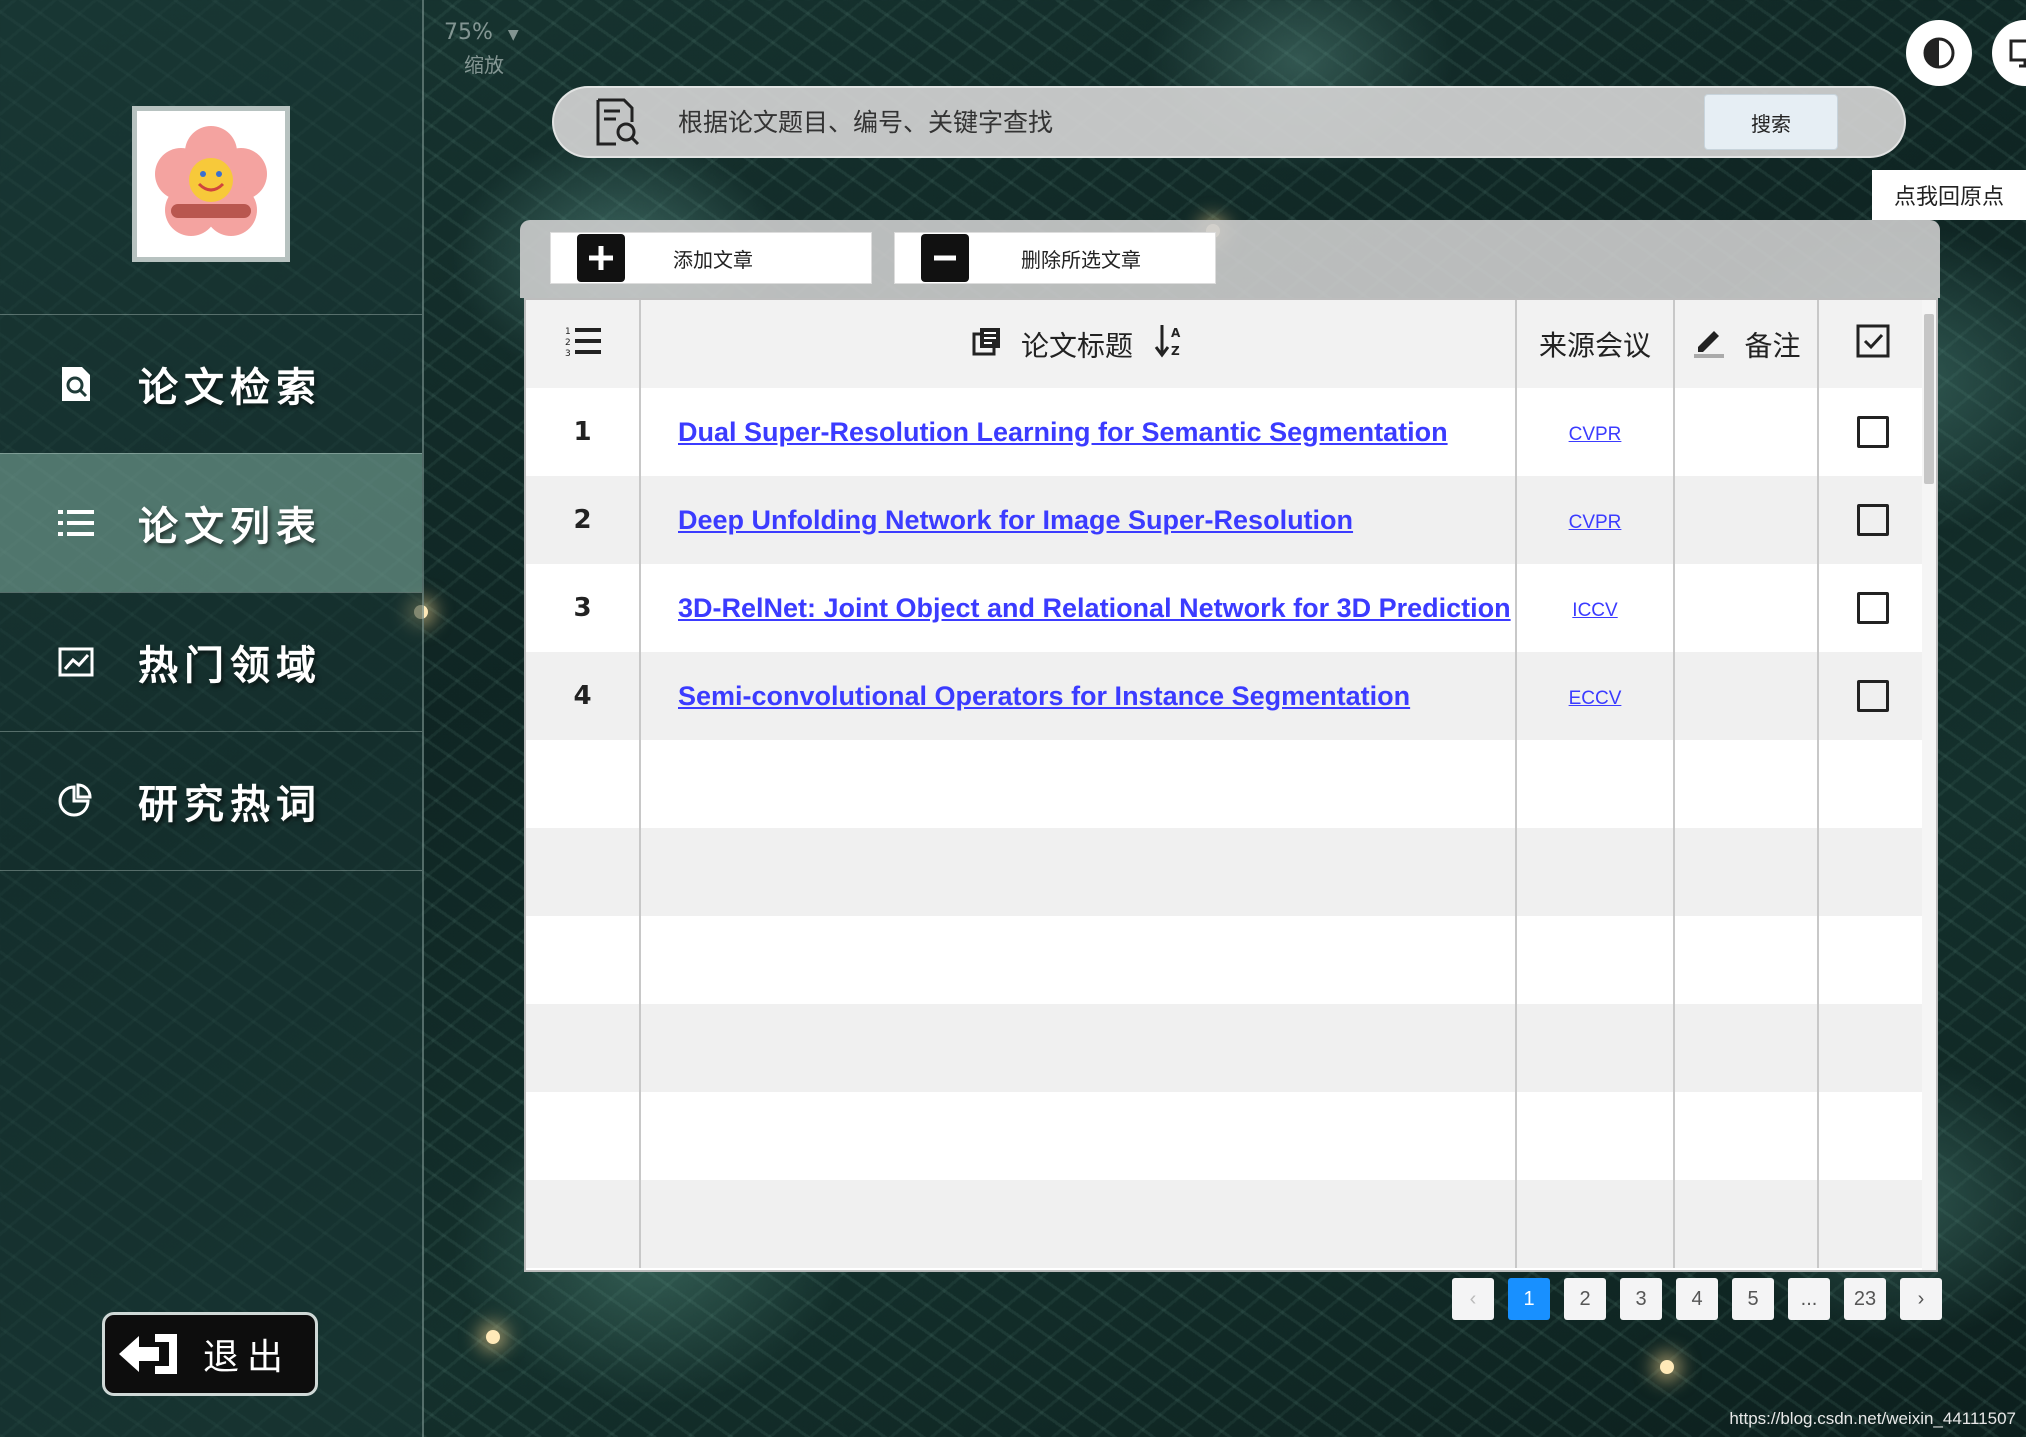 Image resolution: width=2026 pixels, height=1437 pixels. Describe the element at coordinates (1865, 1299) in the screenshot. I see `page-button-23: 23` at that location.